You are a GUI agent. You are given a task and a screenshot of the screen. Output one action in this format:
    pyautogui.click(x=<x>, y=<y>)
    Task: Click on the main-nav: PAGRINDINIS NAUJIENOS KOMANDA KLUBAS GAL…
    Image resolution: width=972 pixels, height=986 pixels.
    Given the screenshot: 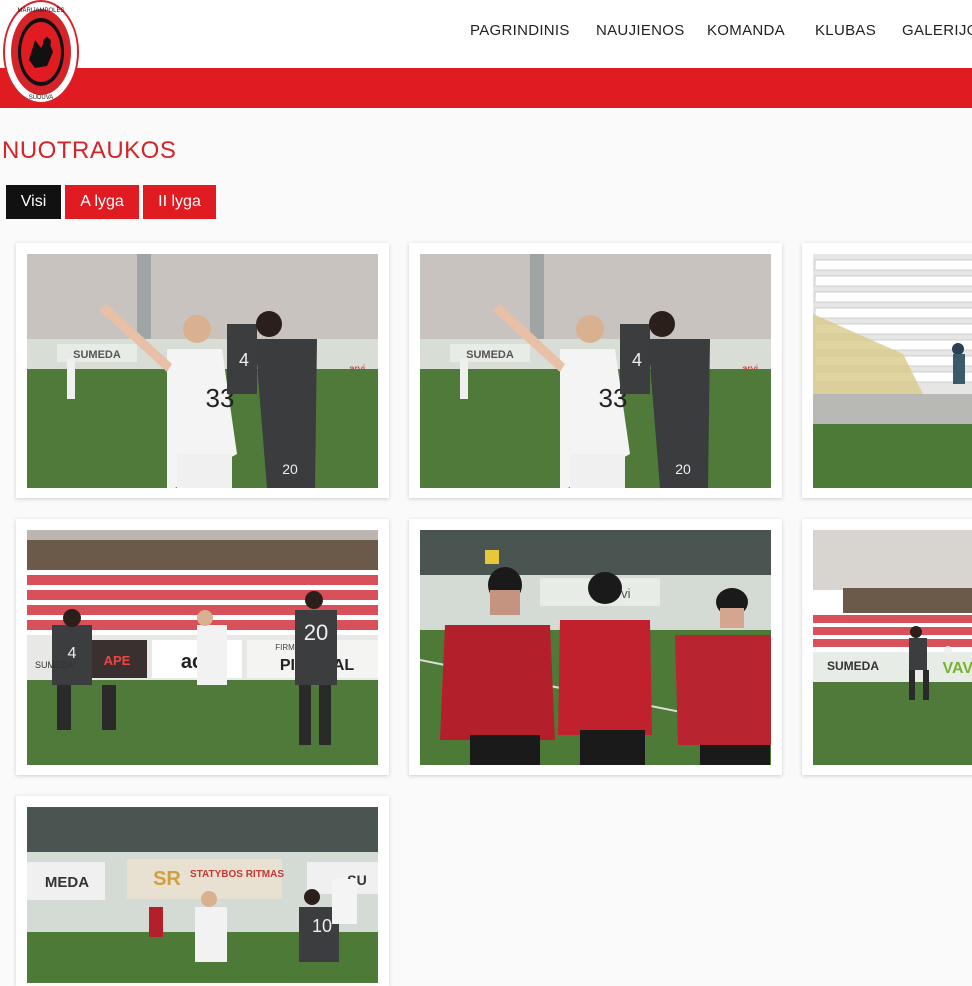 What is the action you would take?
    pyautogui.click(x=486, y=34)
    